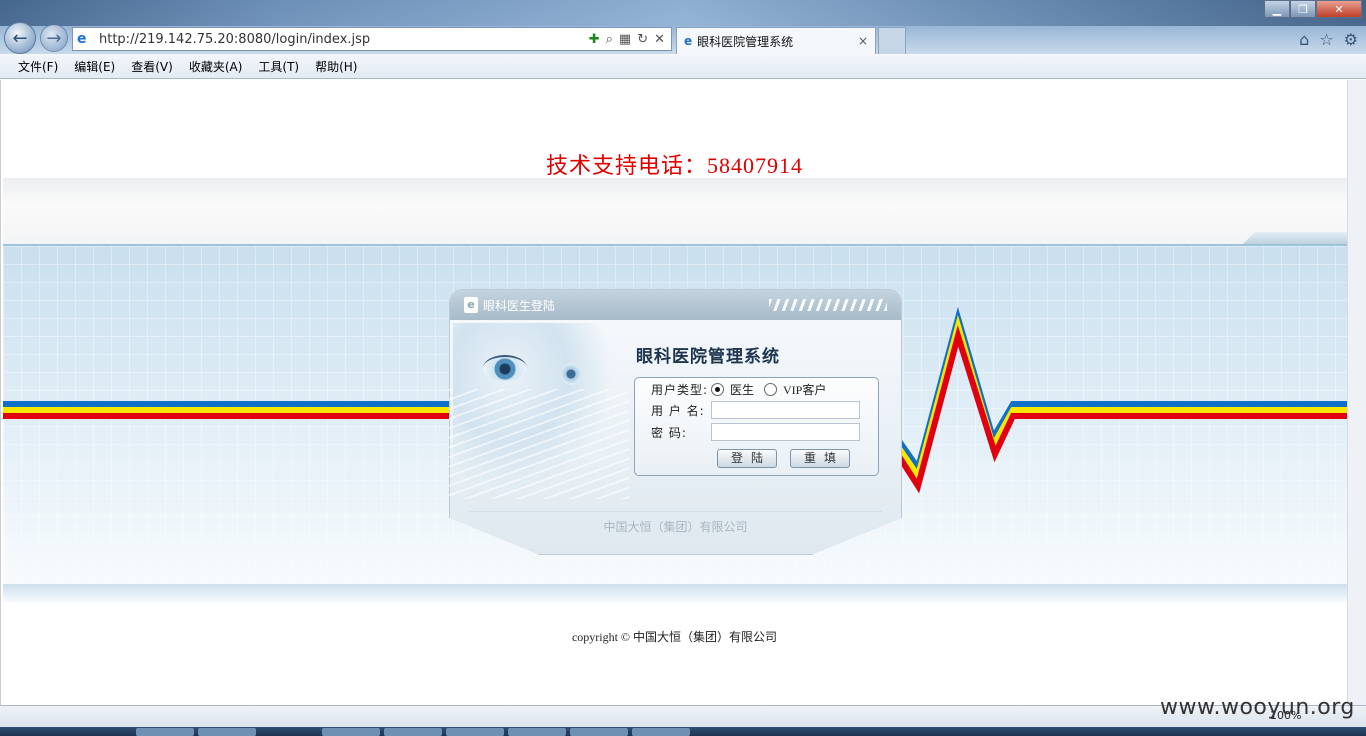  What do you see at coordinates (659, 39) in the screenshot?
I see `stop-icon: ✕` at bounding box center [659, 39].